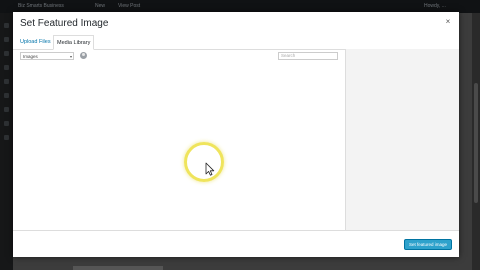  Describe the element at coordinates (30, 56) in the screenshot. I see `filter-value: Images` at that location.